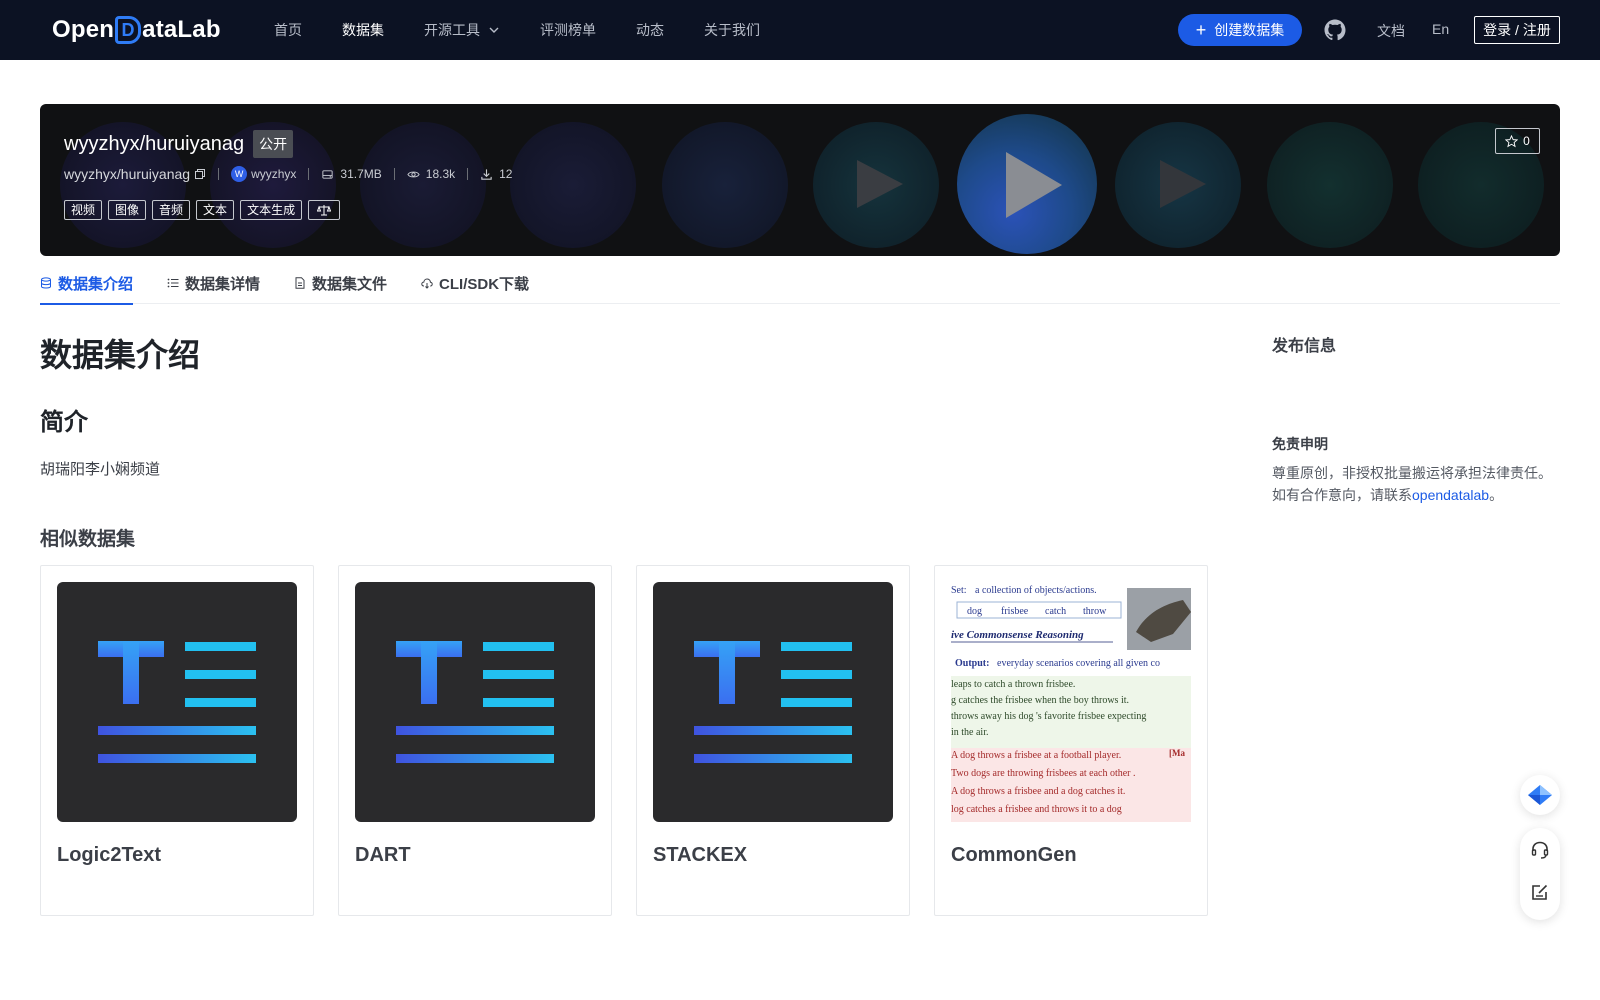 Image resolution: width=1600 pixels, height=1000 pixels. I want to click on login-register-button: 登录 / 注册, so click(1517, 30).